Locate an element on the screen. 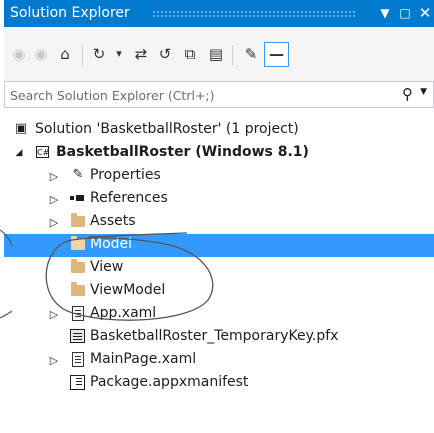  toolbar: ◉ ◉ ⌂ ↻ ▾ ⇄ ↺ ⧉ ▤ ✎ — is located at coordinates (219, 54).